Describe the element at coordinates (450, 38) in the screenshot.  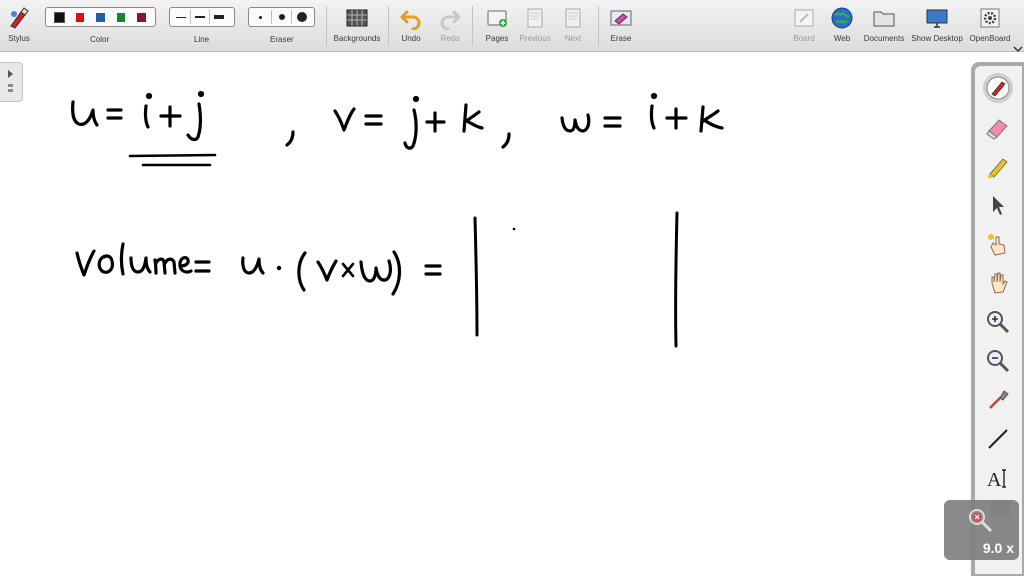
I see `redo-label: Redo` at that location.